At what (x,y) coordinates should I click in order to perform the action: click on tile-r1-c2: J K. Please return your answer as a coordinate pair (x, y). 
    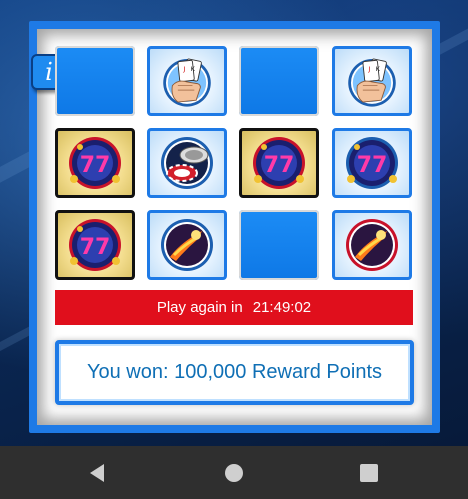
    Looking at the image, I should click on (187, 81).